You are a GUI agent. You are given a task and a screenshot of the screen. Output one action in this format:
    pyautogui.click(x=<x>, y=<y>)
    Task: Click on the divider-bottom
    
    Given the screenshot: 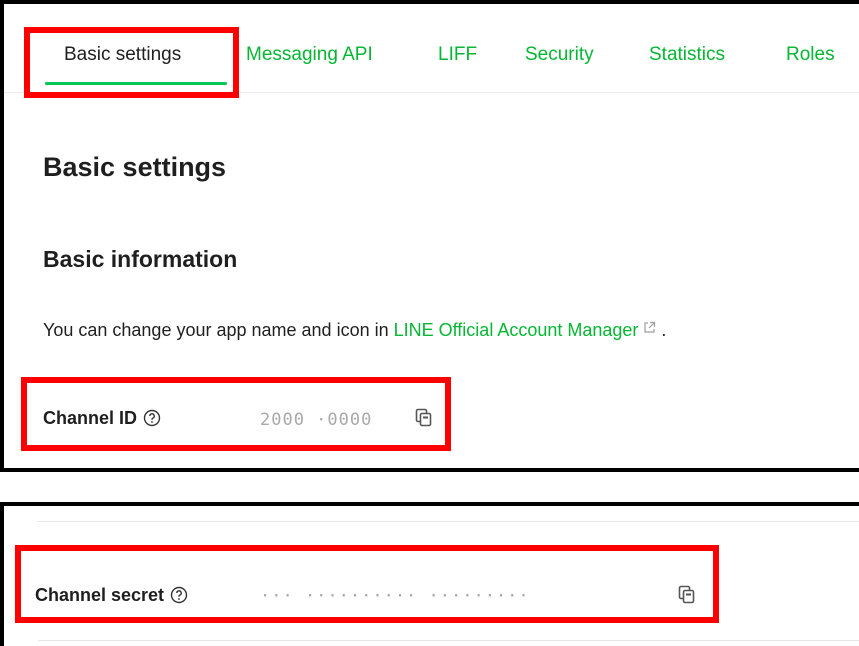 What is the action you would take?
    pyautogui.click(x=448, y=640)
    